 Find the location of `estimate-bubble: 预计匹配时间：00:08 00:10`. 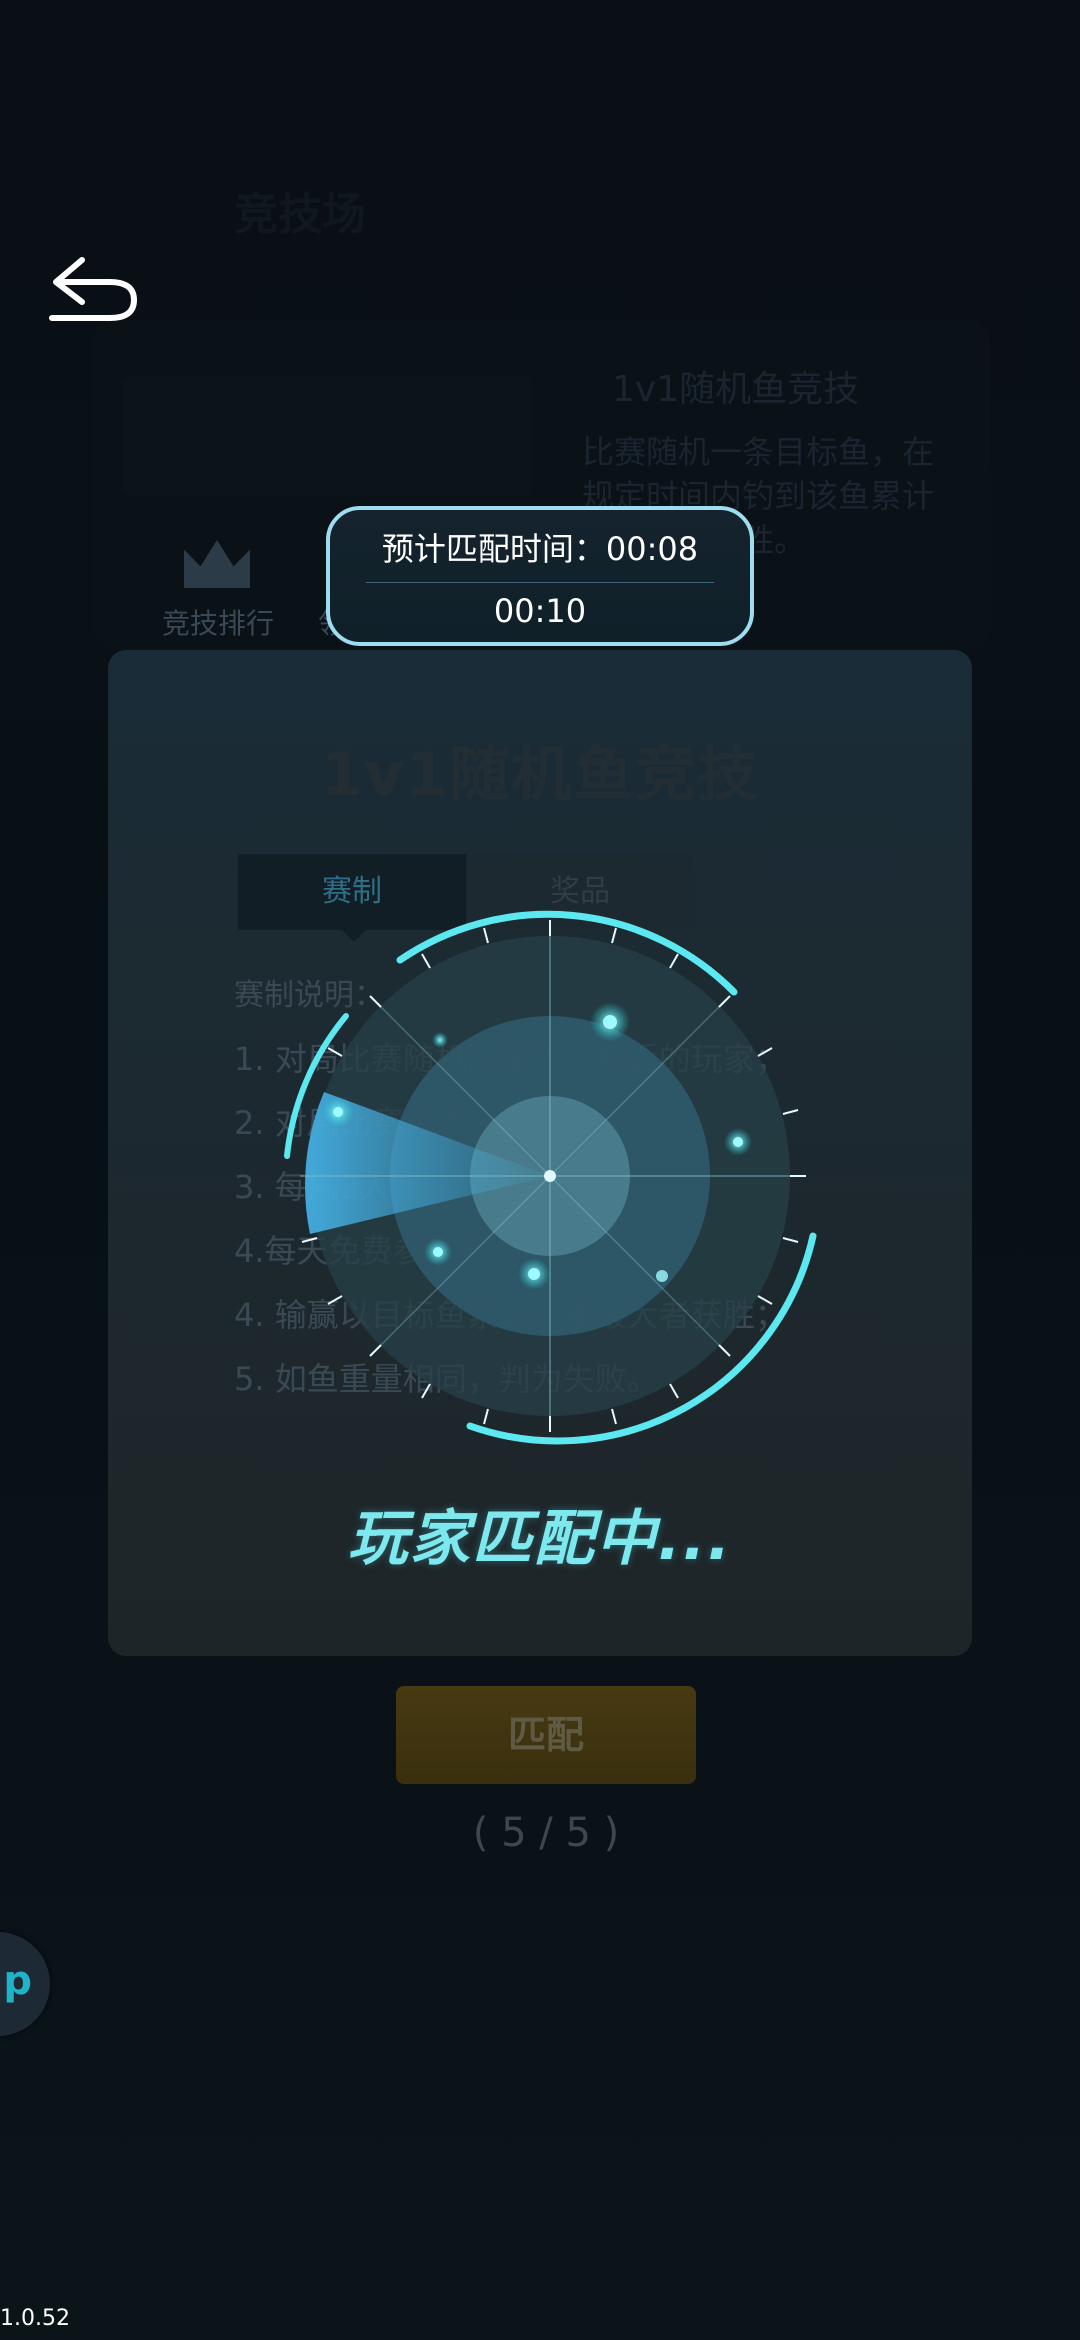

estimate-bubble: 预计匹配时间：00:08 00:10 is located at coordinates (540, 576).